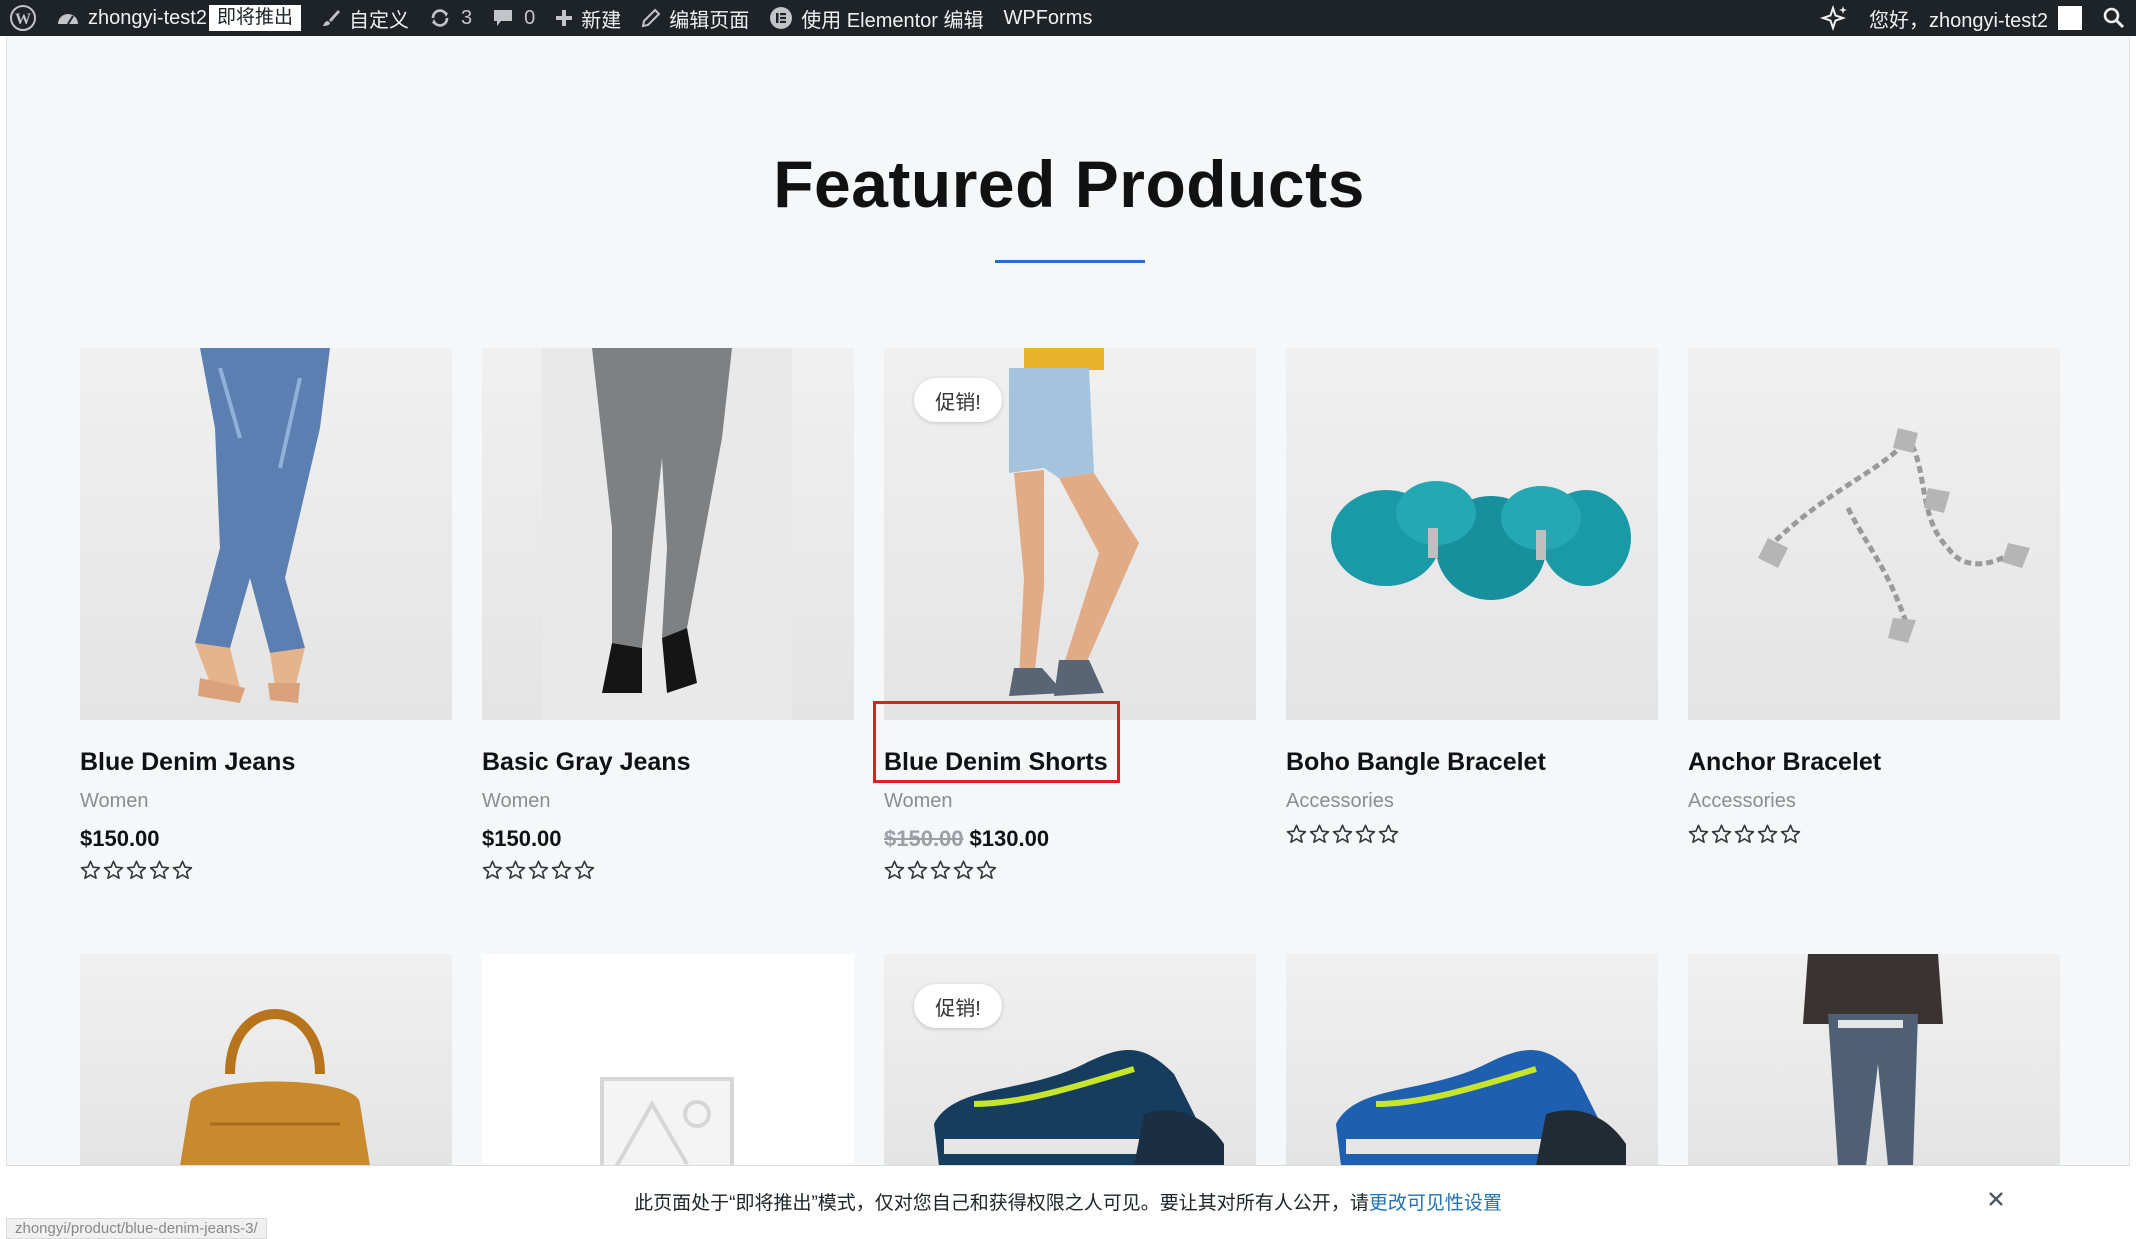 Image resolution: width=2136 pixels, height=1239 pixels. What do you see at coordinates (266, 534) in the screenshot?
I see `product-image-blue-denim-jeans` at bounding box center [266, 534].